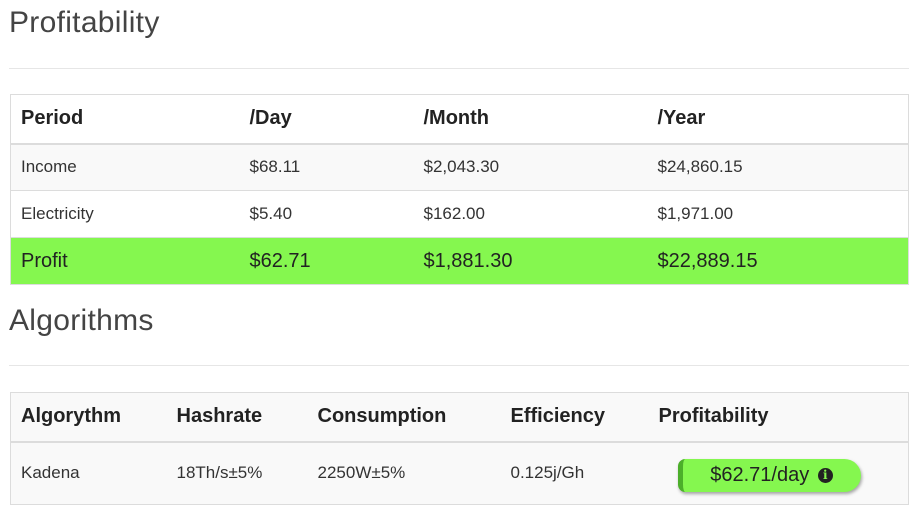 The height and width of the screenshot is (525, 924). What do you see at coordinates (361, 473) in the screenshot?
I see `algorithm-consumption: 2250W±5%` at bounding box center [361, 473].